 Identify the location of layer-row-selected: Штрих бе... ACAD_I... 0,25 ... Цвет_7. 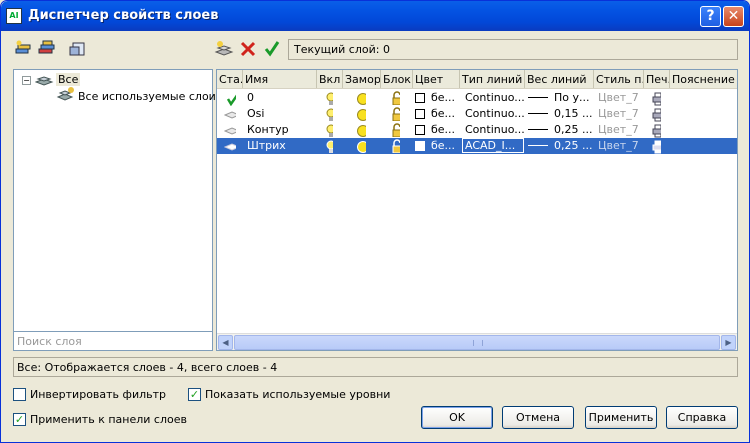
(477, 146).